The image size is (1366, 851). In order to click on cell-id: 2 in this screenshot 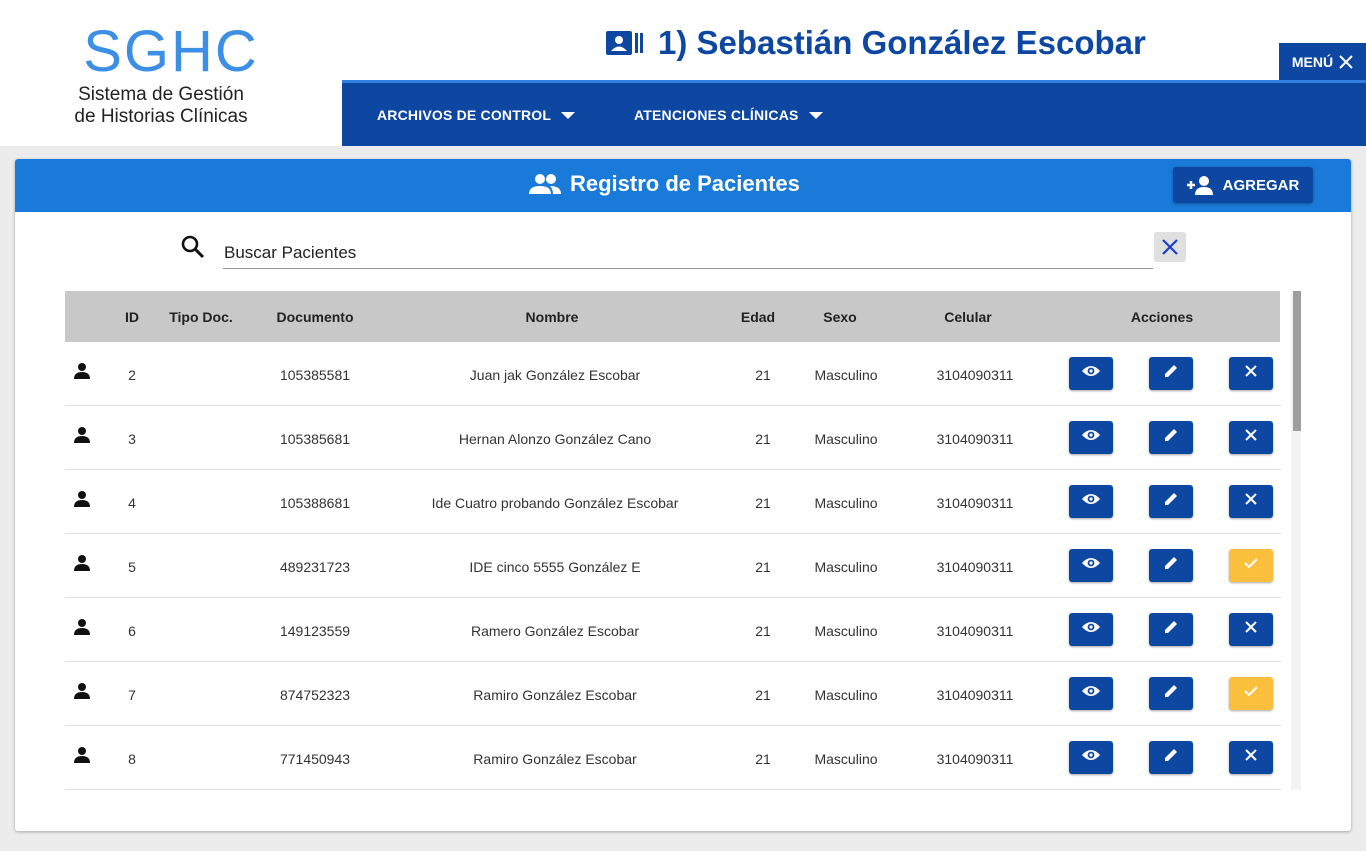, I will do `click(132, 375)`.